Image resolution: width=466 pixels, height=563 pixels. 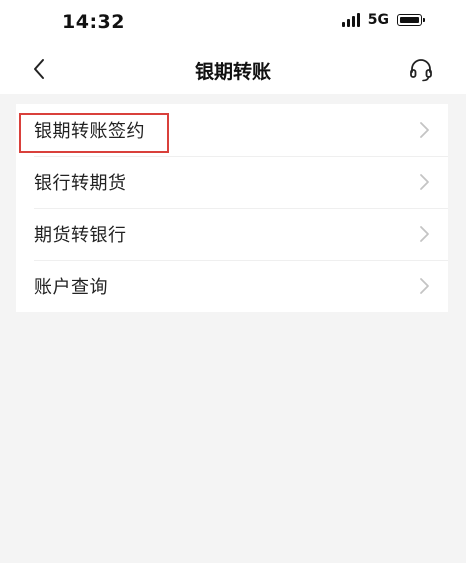 What do you see at coordinates (232, 286) in the screenshot?
I see `menu-item-account-query: 账户查询` at bounding box center [232, 286].